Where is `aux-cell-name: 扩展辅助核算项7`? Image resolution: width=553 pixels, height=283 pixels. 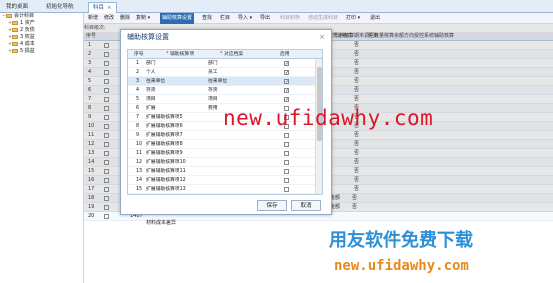
aux-cell-name: 扩展辅助核算项7 is located at coordinates (164, 135).